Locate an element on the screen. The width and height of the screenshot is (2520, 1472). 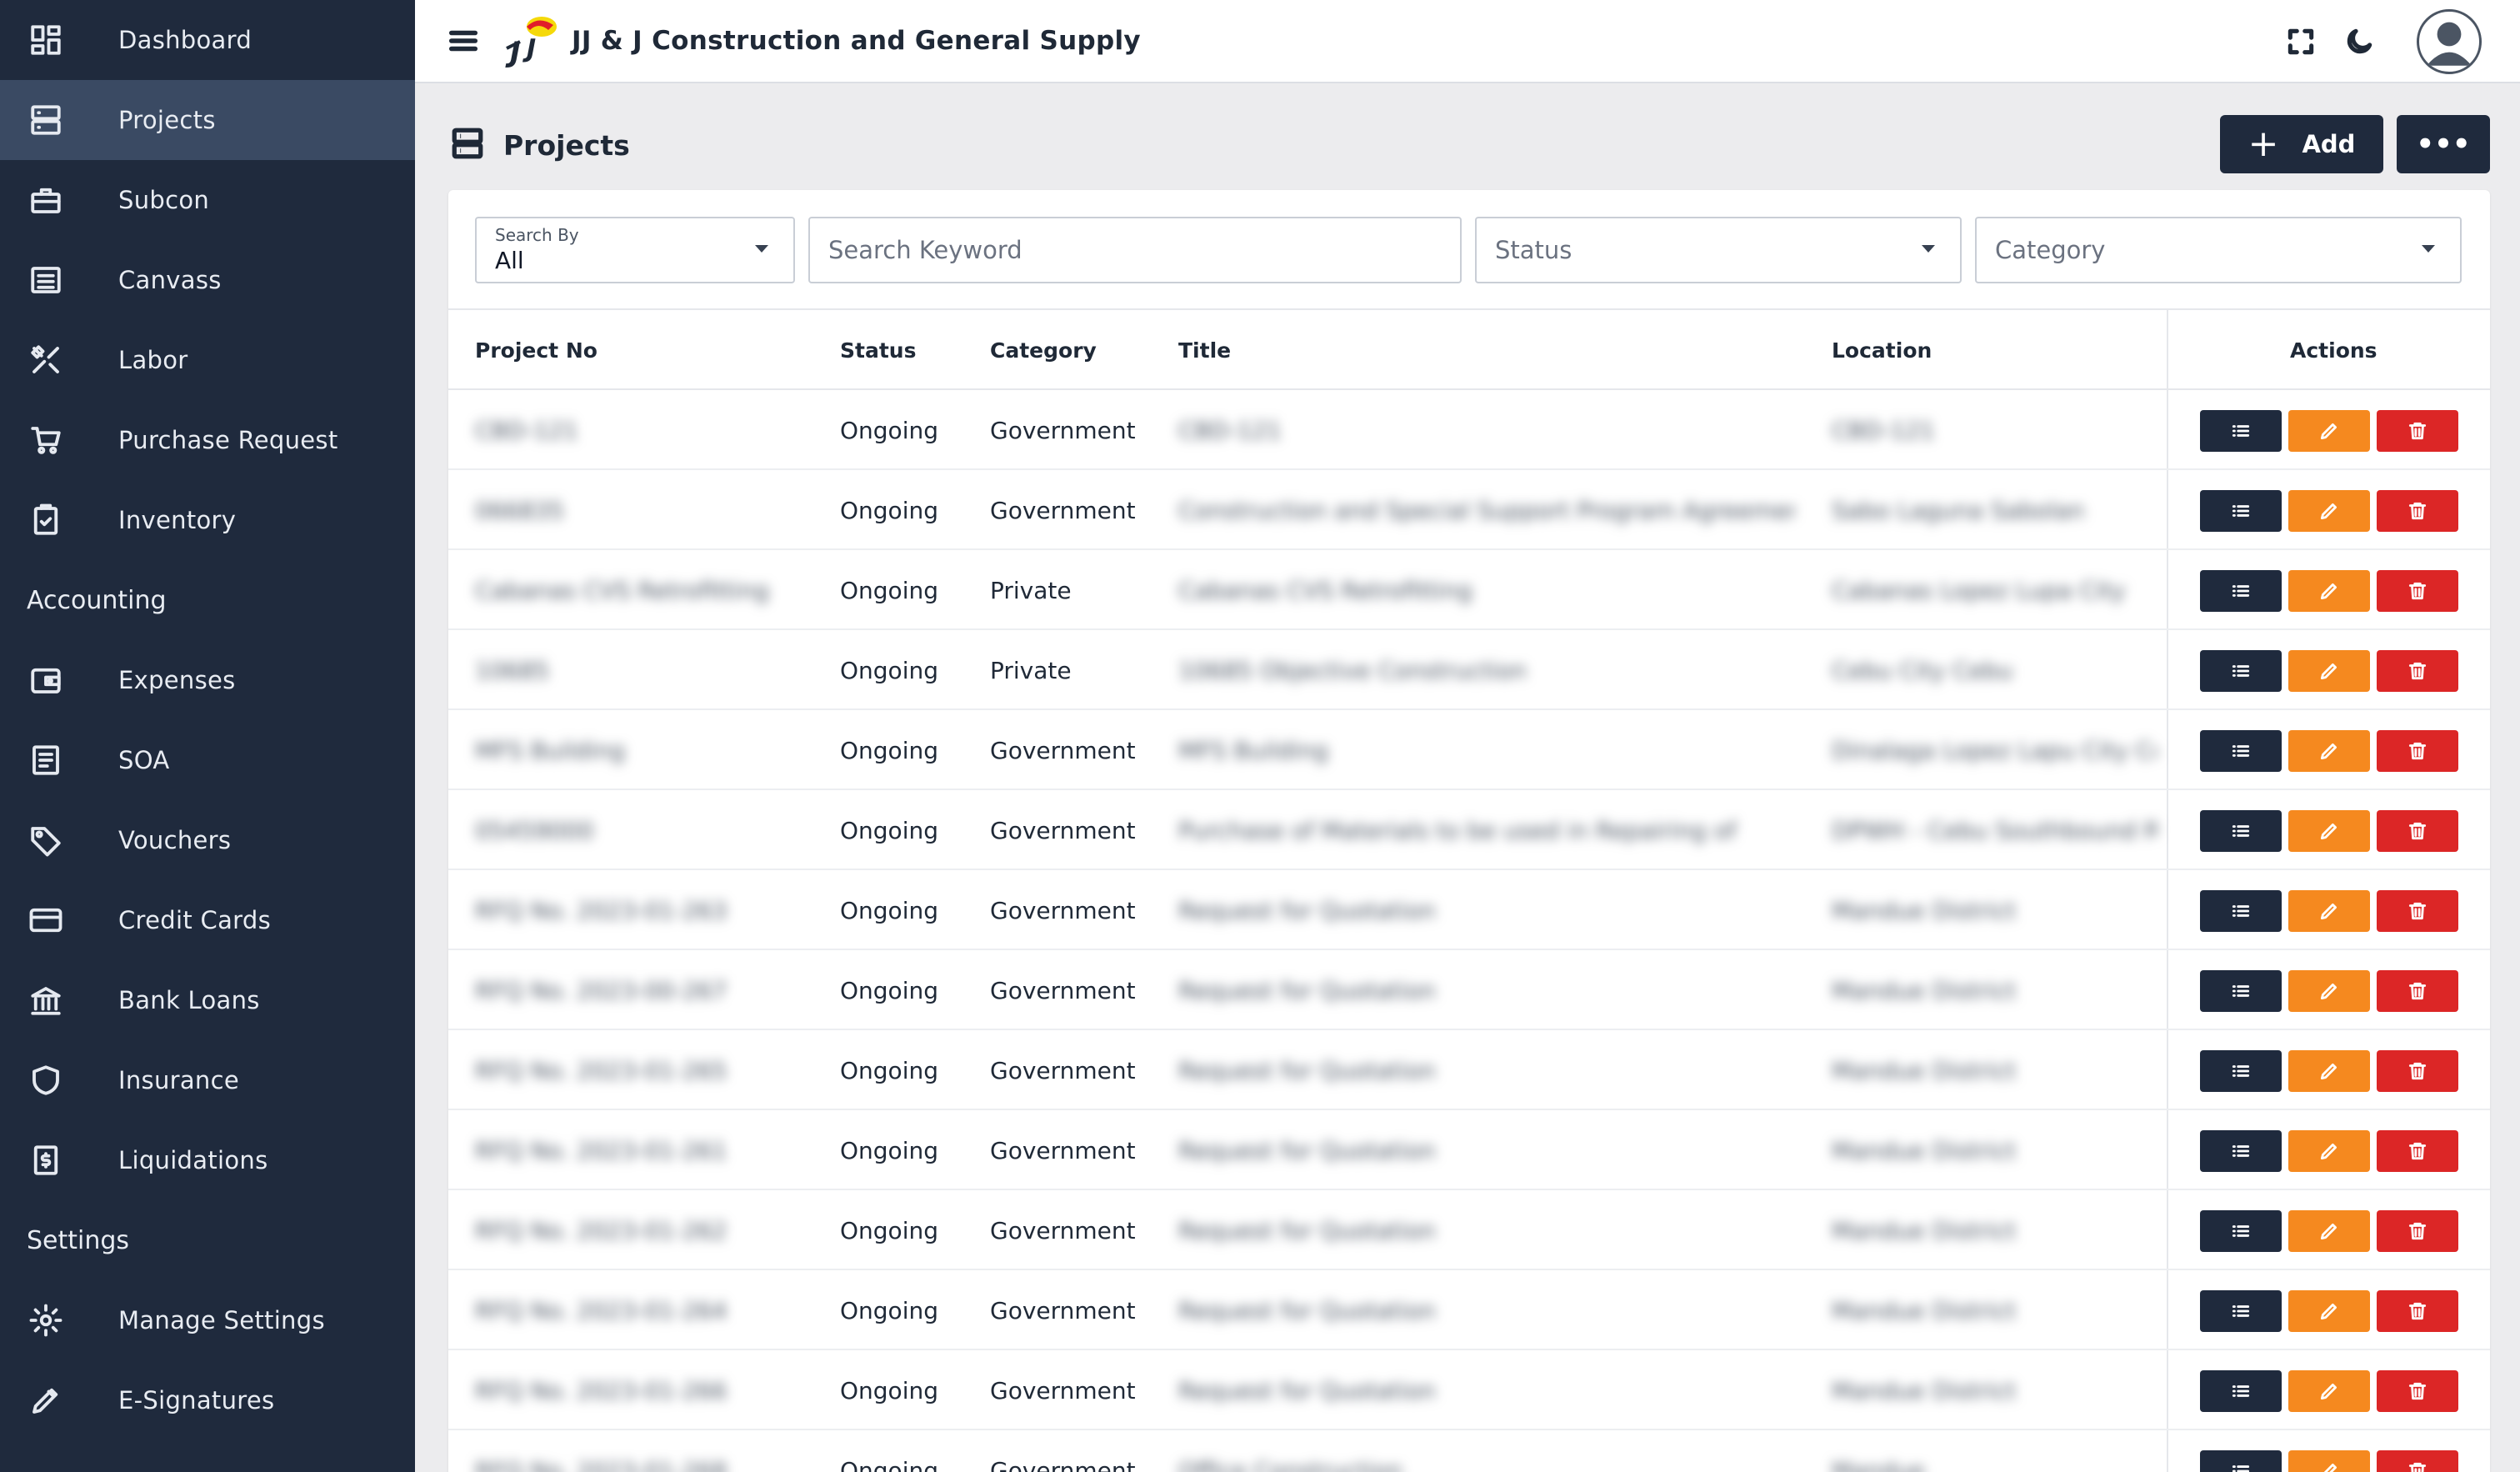
search-by-select: Search By All is located at coordinates (635, 250).